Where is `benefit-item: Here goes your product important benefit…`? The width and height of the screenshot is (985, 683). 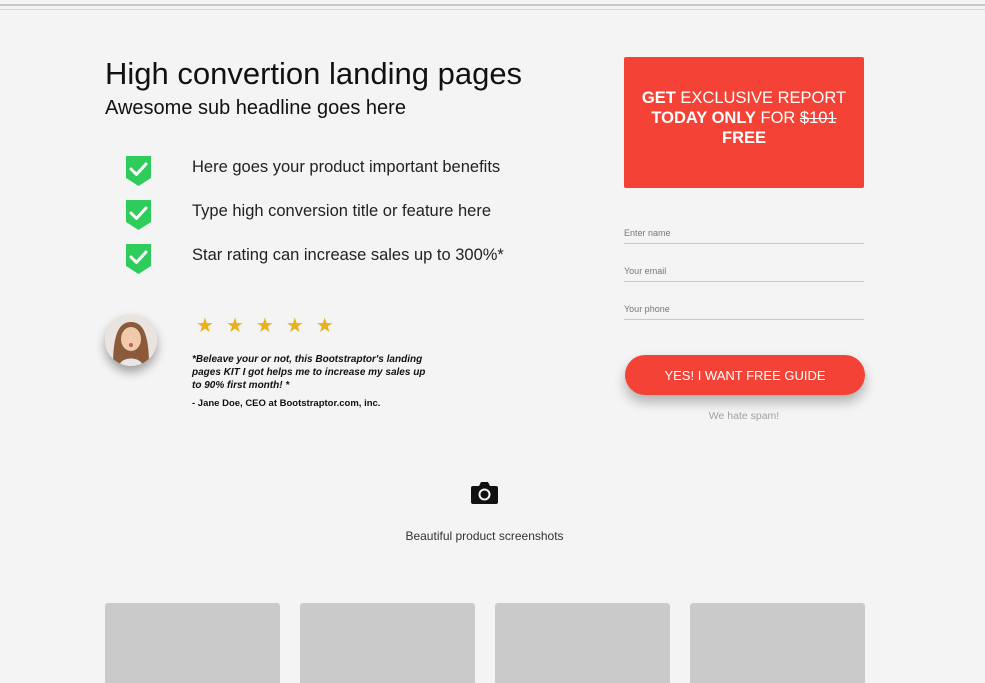
benefit-item: Here goes your product important benefit… is located at coordinates (341, 176).